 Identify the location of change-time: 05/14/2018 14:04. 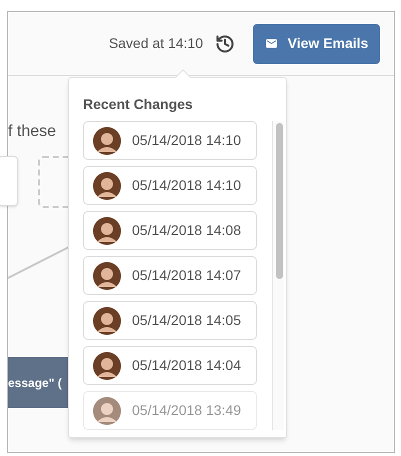
(186, 365).